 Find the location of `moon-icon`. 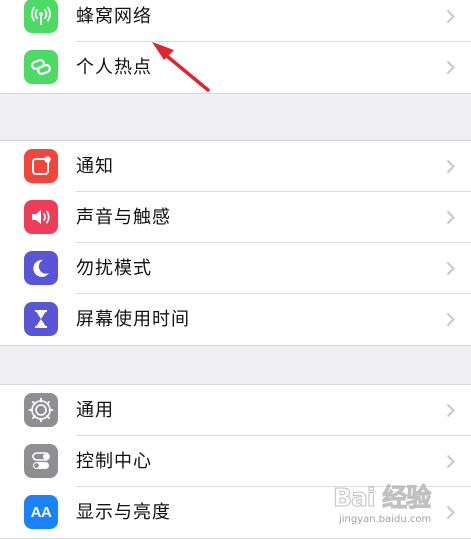

moon-icon is located at coordinates (41, 268).